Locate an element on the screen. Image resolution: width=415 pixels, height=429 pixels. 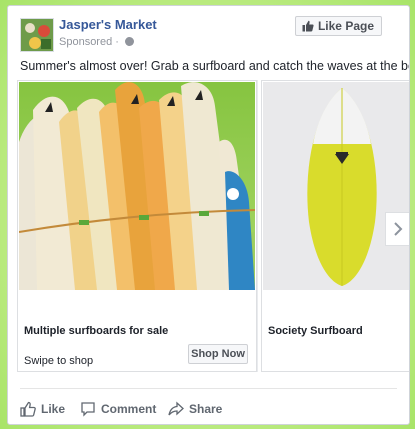
share-icon is located at coordinates (176, 408).